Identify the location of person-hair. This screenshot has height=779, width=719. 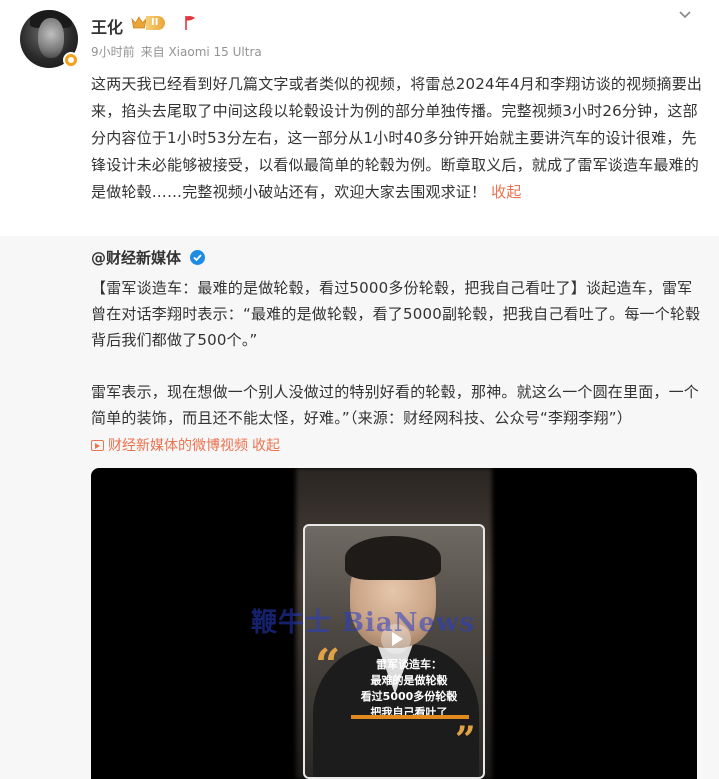
(393, 558).